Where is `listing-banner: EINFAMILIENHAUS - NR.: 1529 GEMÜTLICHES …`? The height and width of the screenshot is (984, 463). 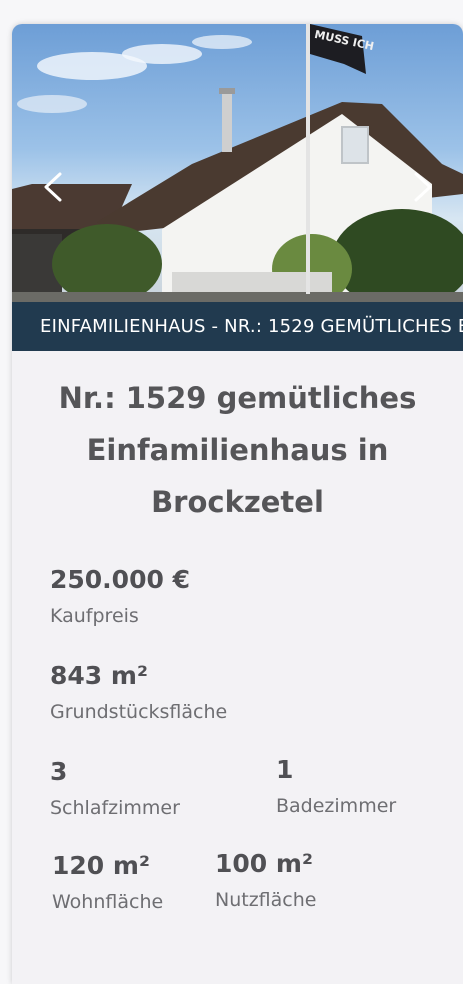
listing-banner: EINFAMILIENHAUS - NR.: 1529 GEMÜTLICHES … is located at coordinates (237, 326).